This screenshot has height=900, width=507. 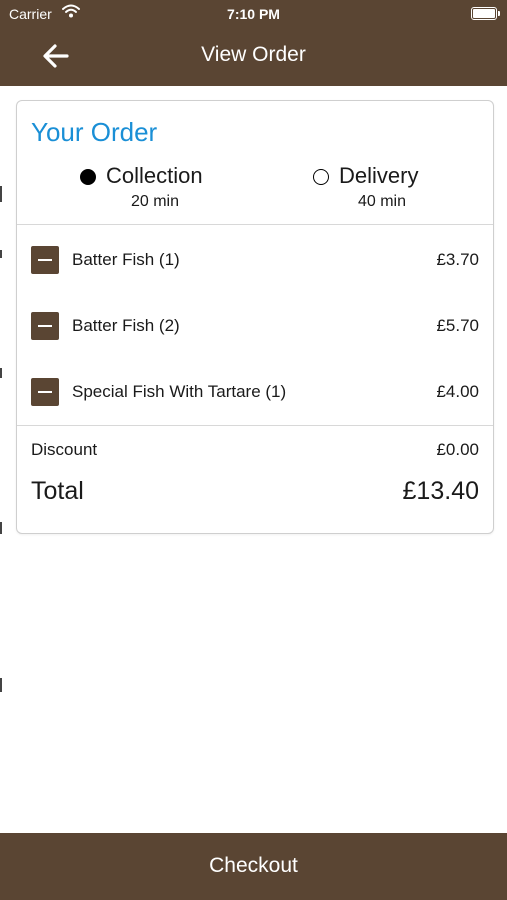 What do you see at coordinates (88, 177) in the screenshot?
I see `radio-selected-icon` at bounding box center [88, 177].